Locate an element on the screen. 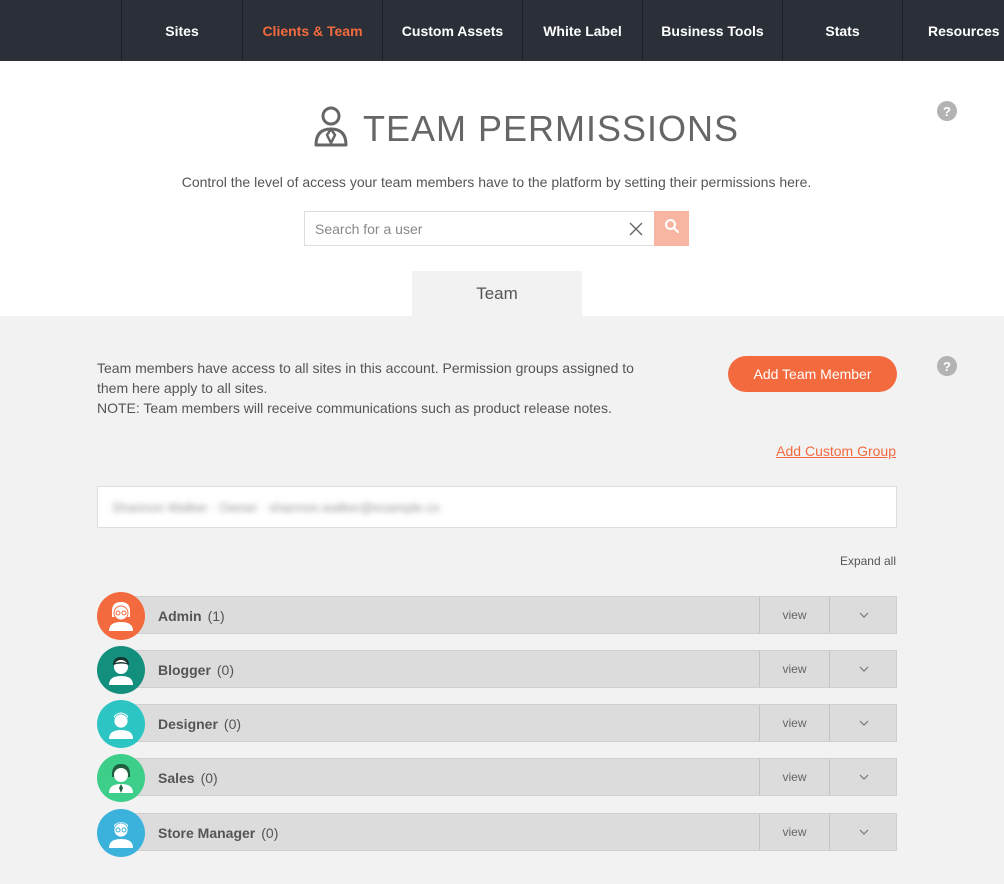 This screenshot has width=1004, height=884. group-bar: Blogger (0) view is located at coordinates (509, 669).